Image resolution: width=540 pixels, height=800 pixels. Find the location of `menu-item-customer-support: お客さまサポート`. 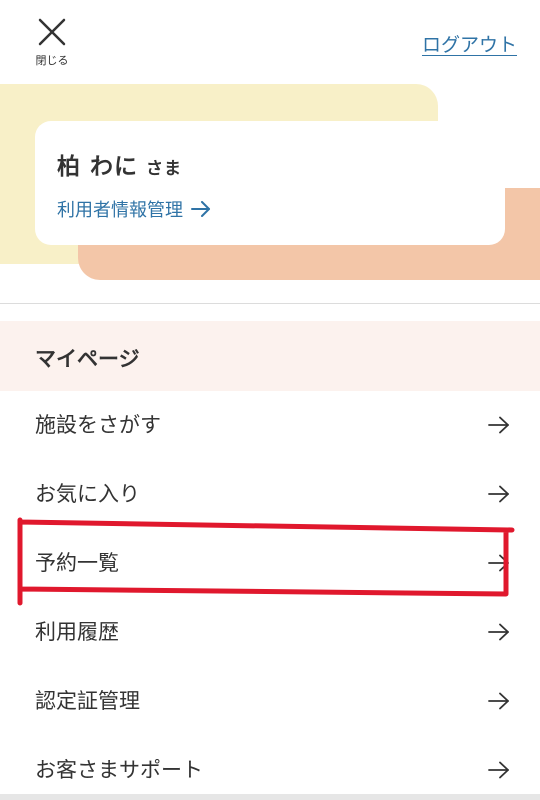

menu-item-customer-support: お客さまサポート is located at coordinates (270, 768).